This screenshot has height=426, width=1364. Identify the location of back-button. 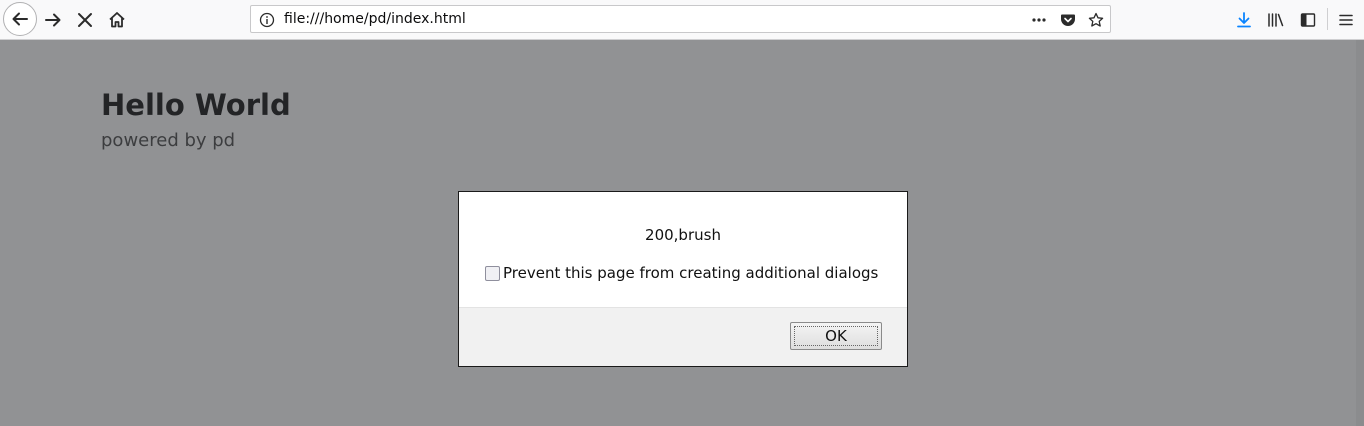
(20, 19).